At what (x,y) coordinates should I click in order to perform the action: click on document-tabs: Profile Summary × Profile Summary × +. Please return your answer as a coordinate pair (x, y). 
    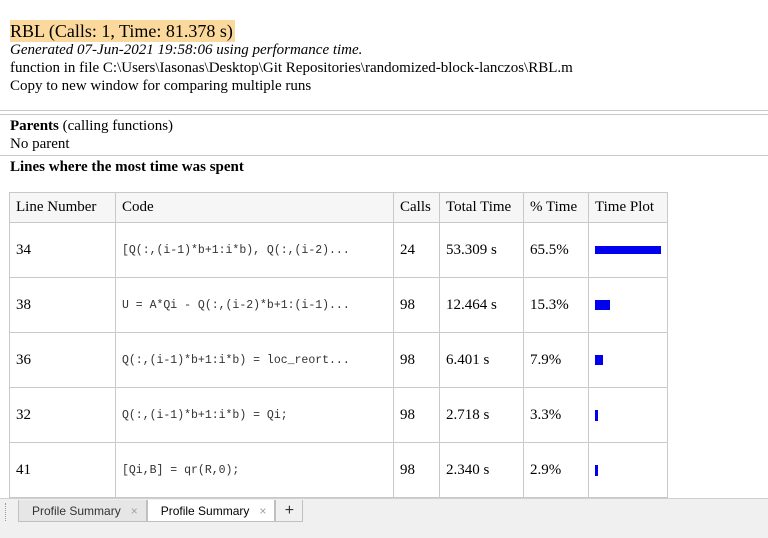
    Looking at the image, I should click on (161, 511).